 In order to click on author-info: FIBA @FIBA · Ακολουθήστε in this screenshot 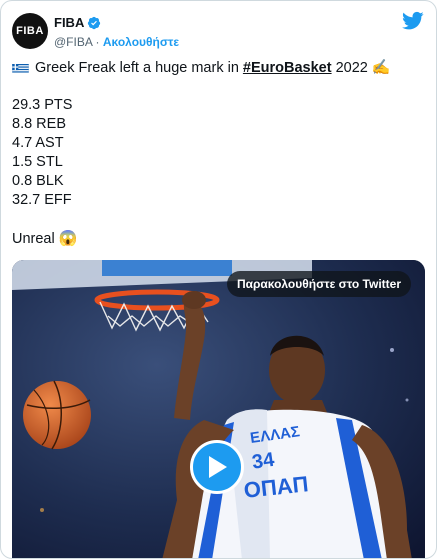, I will do `click(116, 31)`.